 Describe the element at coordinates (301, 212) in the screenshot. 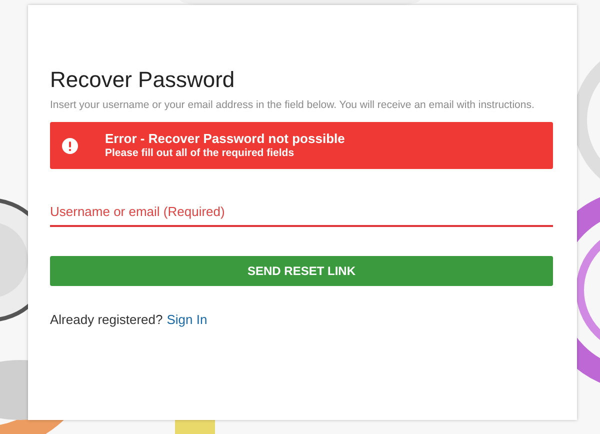

I see `username-field: Username or email (Required)` at that location.